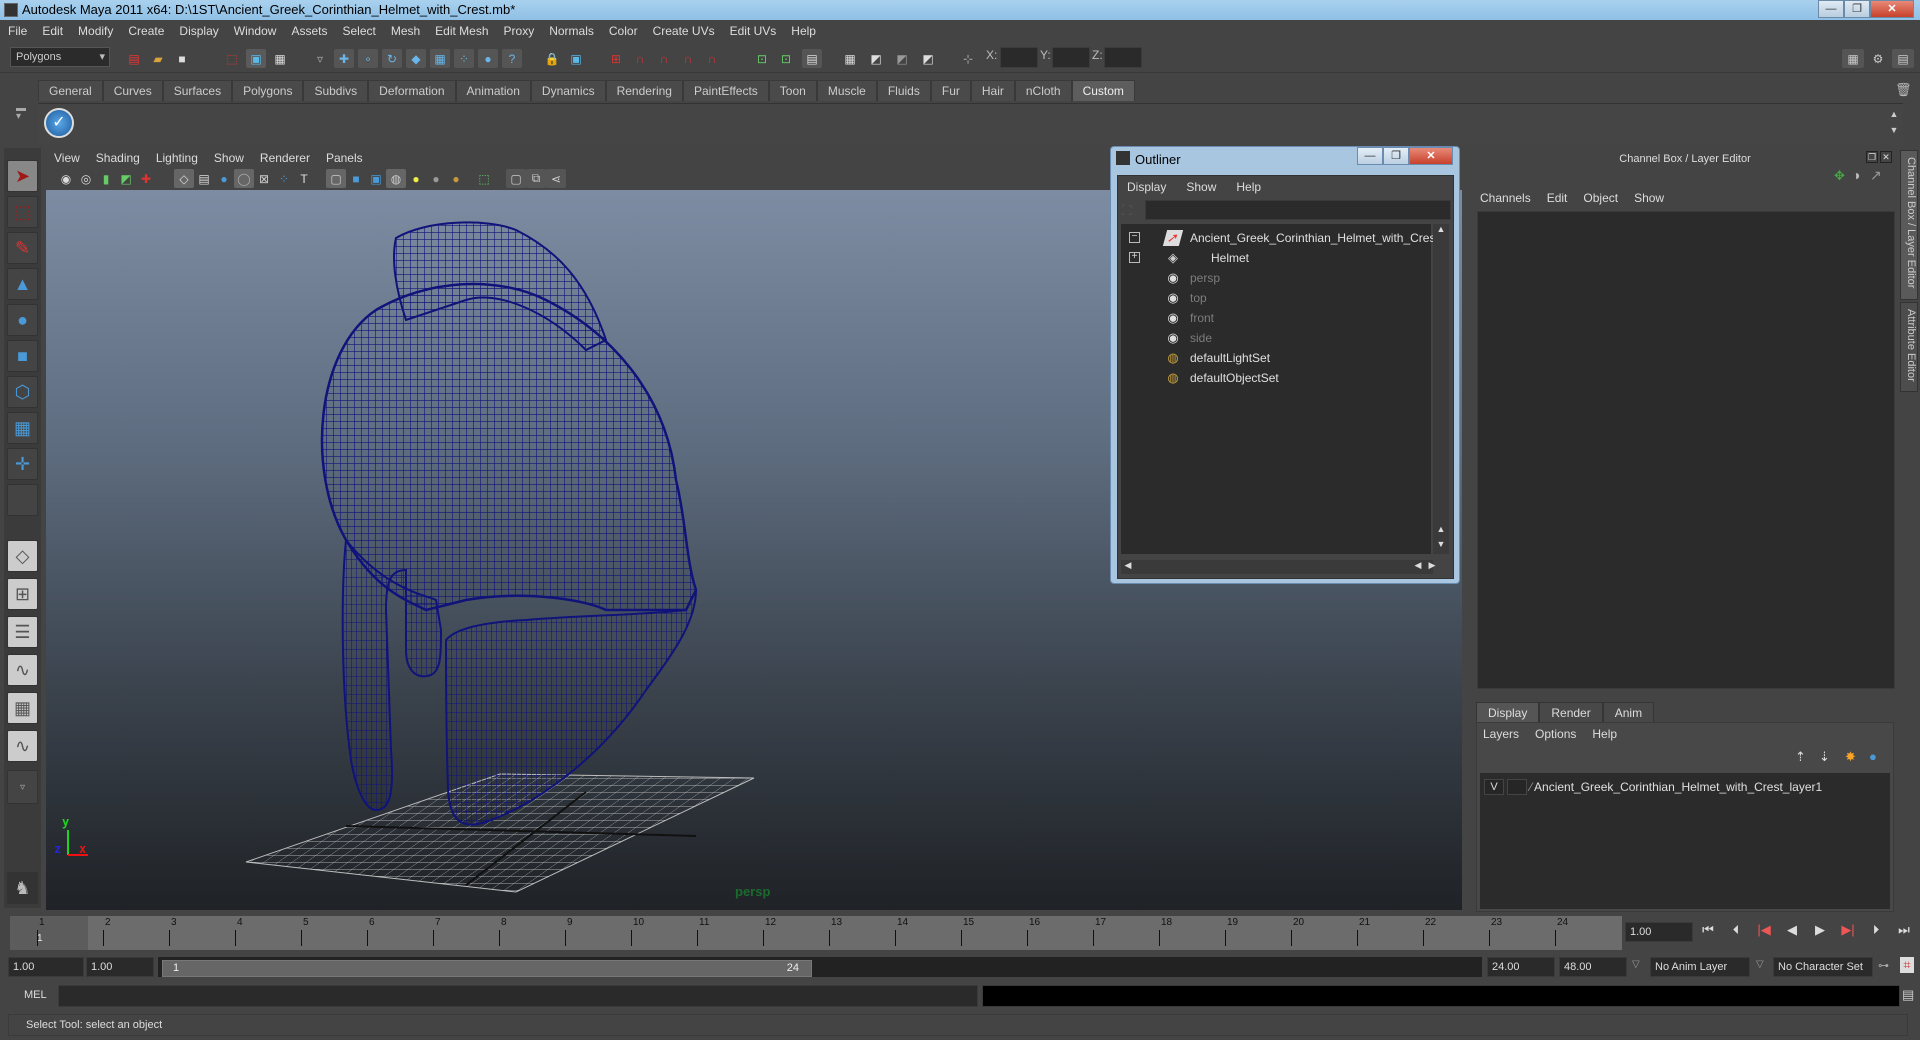 The image size is (1920, 1040). Describe the element at coordinates (1278, 567) in the screenshot. I see `outliner-horizontal-scrollbar: ◀ ◀ ▶` at that location.